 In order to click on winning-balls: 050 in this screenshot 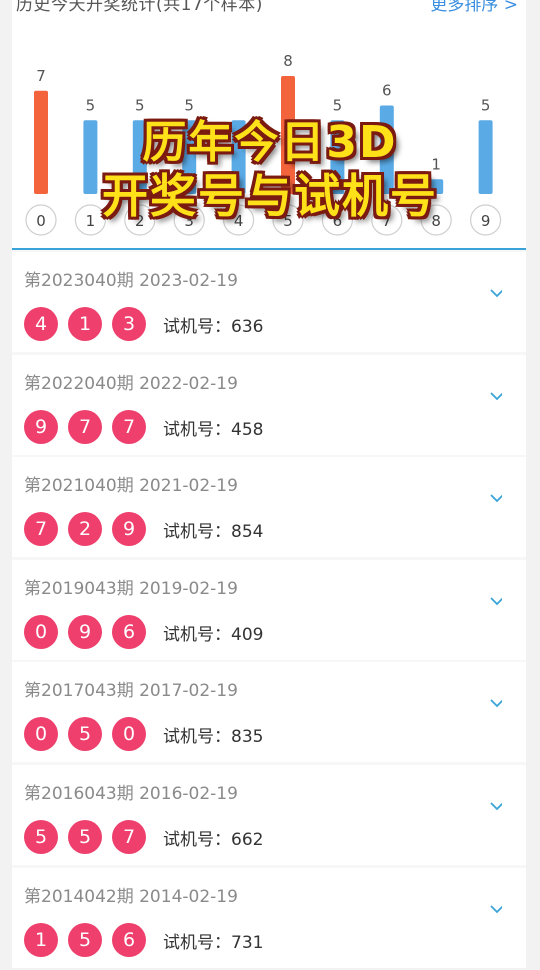, I will do `click(90, 734)`.